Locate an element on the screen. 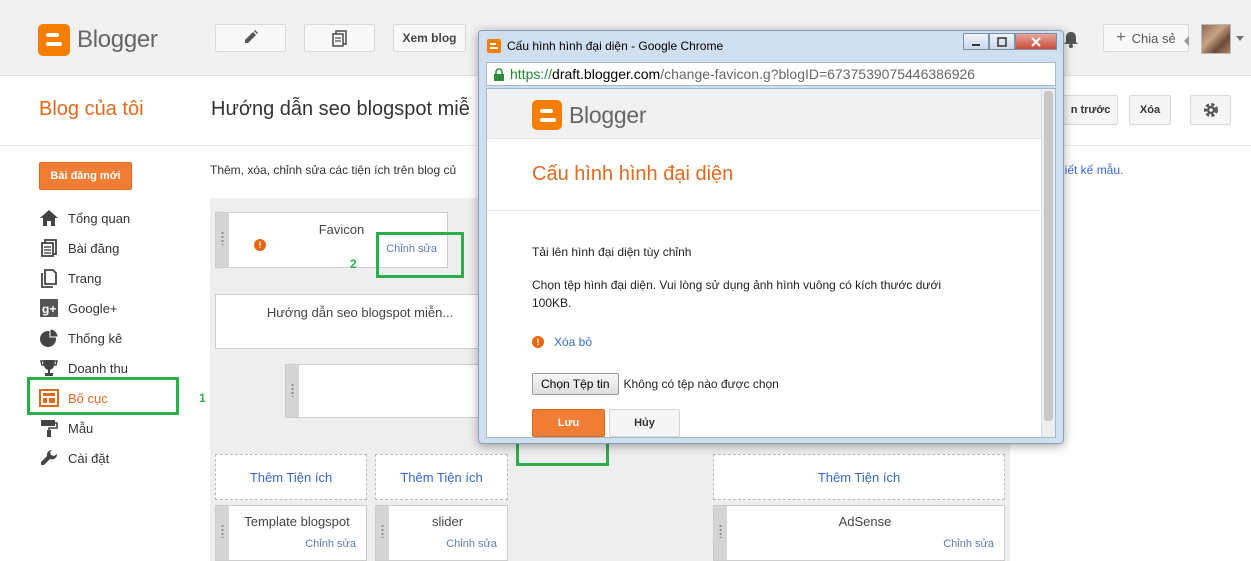  widget-title: slider is located at coordinates (447, 521).